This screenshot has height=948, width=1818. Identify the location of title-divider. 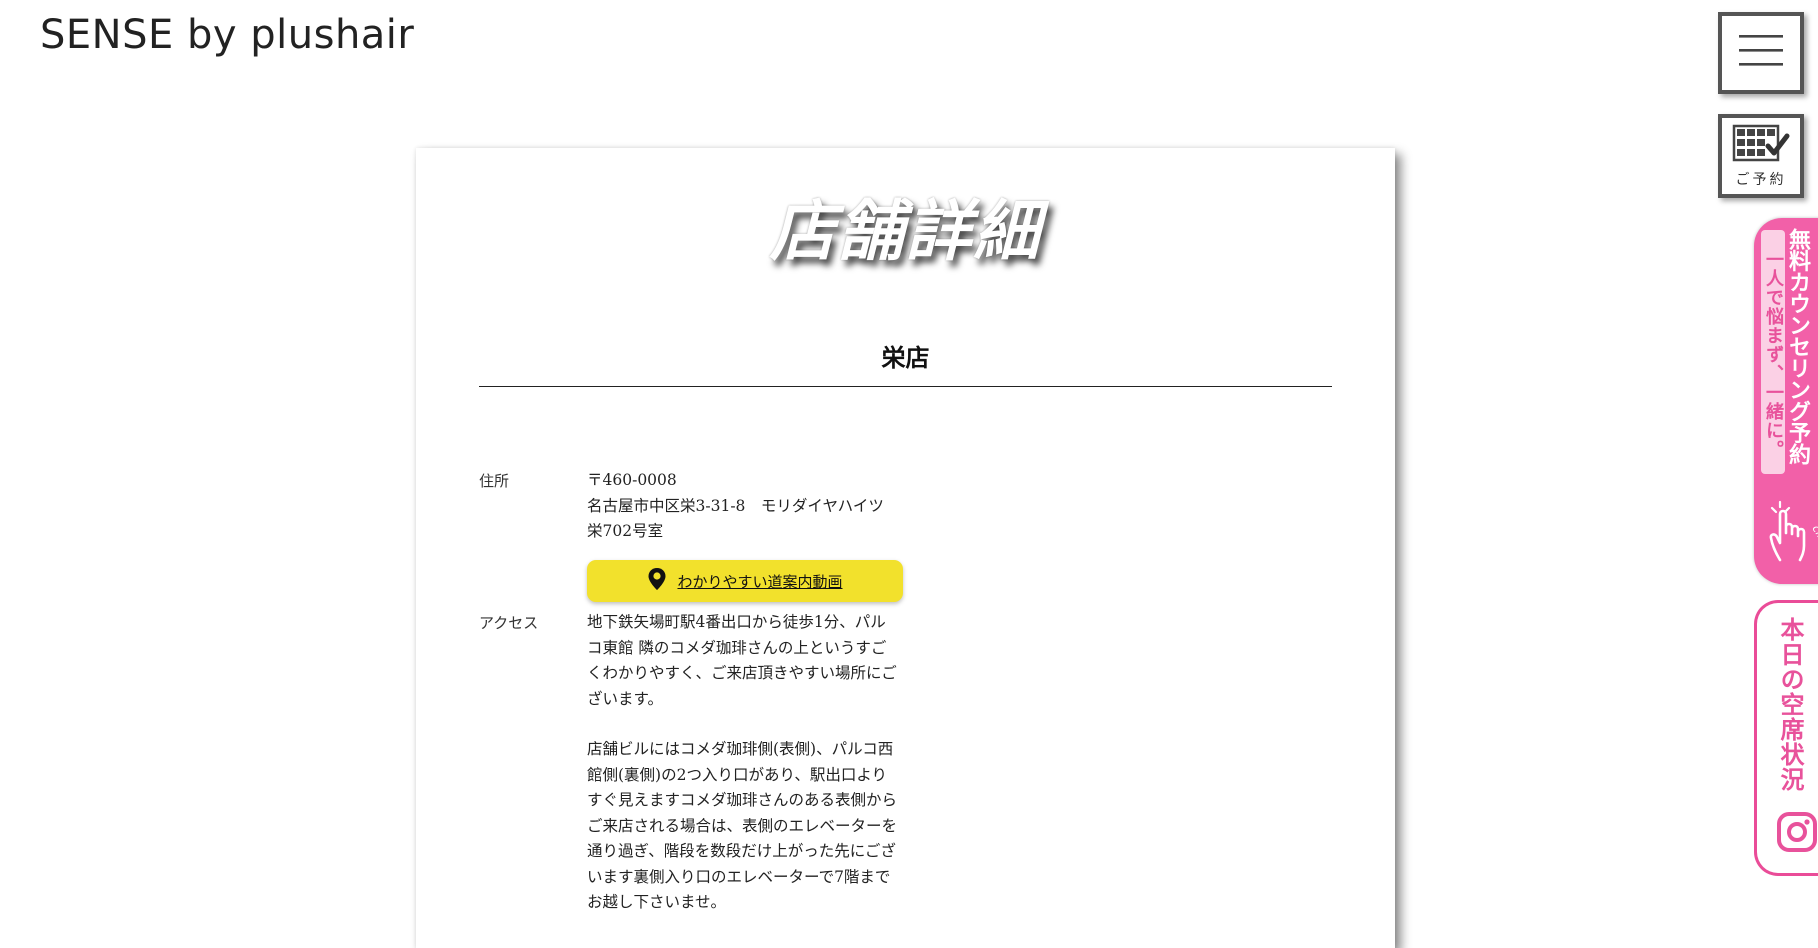
(905, 386).